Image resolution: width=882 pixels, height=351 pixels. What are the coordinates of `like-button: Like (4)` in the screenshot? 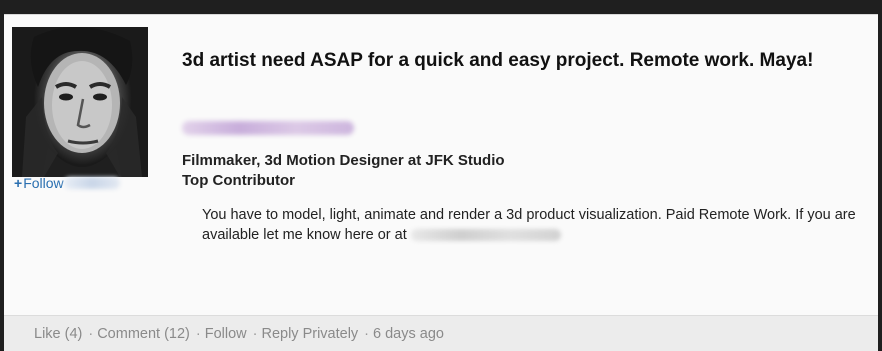 It's located at (58, 334).